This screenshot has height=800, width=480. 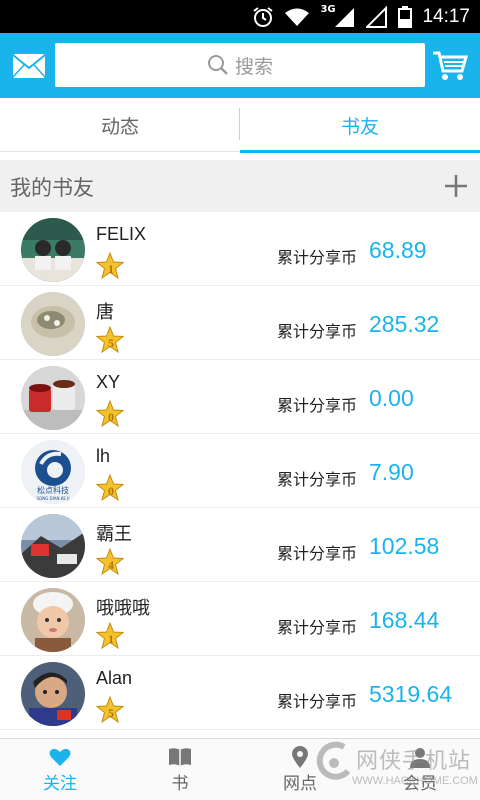 I want to click on heart-icon, so click(x=60, y=757).